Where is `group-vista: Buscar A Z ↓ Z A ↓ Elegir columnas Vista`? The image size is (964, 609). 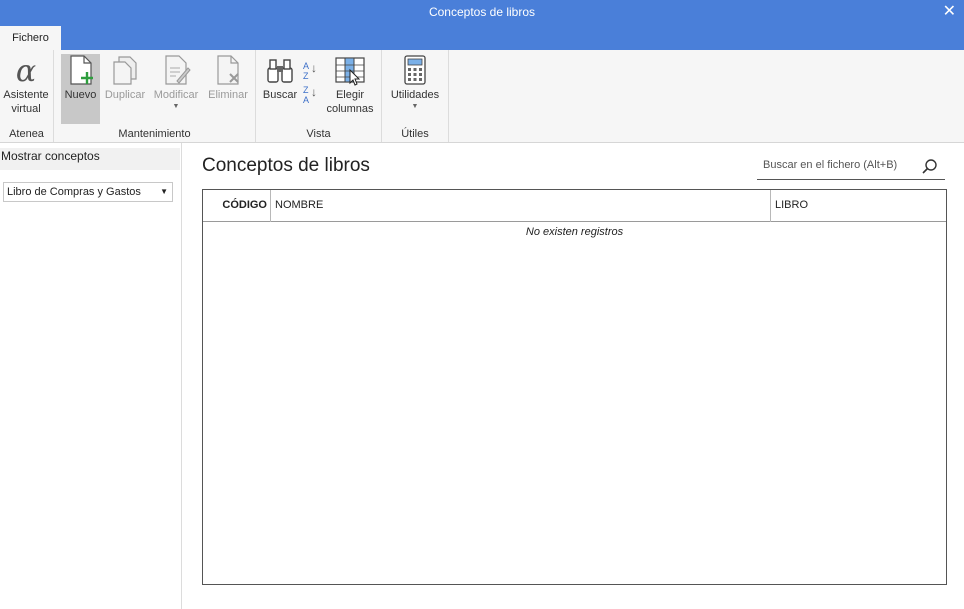
group-vista: Buscar A Z ↓ Z A ↓ Elegir columnas Vista is located at coordinates (319, 96).